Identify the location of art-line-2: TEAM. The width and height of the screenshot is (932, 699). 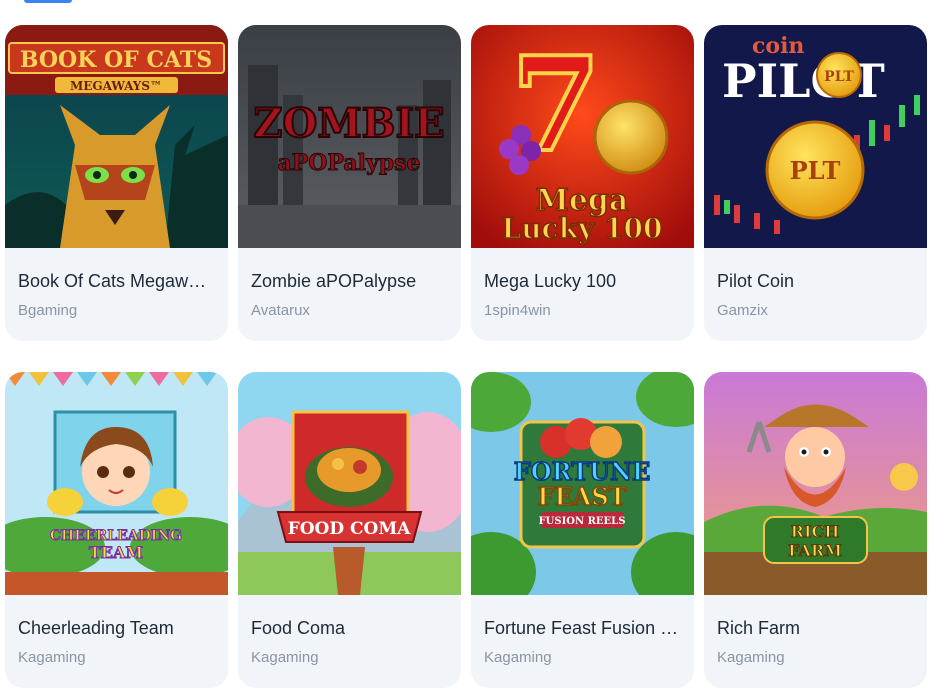
(116, 552).